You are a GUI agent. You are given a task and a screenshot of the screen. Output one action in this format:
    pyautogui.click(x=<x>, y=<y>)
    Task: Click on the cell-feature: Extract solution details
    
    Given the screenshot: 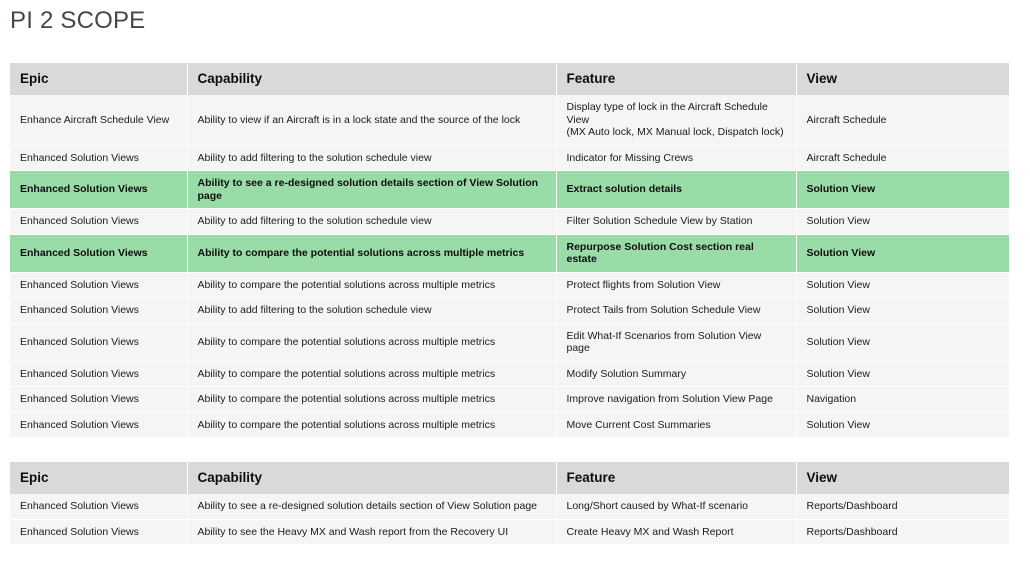 What is the action you would take?
    pyautogui.click(x=676, y=189)
    